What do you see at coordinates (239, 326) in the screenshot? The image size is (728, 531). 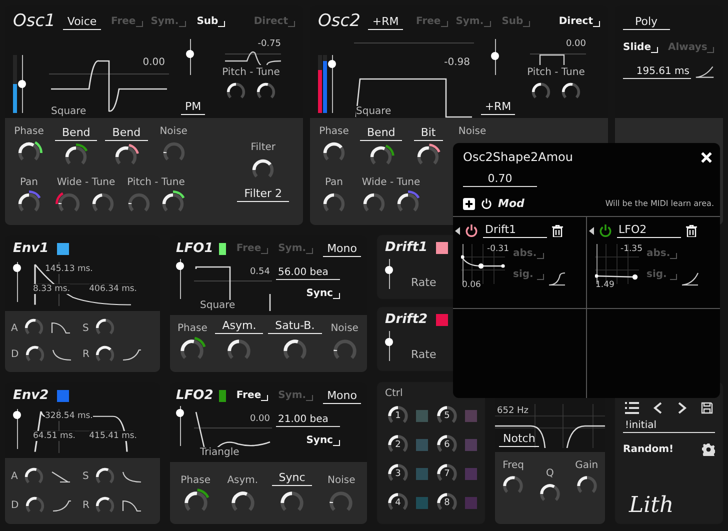 I see `select-menu: Asym.` at bounding box center [239, 326].